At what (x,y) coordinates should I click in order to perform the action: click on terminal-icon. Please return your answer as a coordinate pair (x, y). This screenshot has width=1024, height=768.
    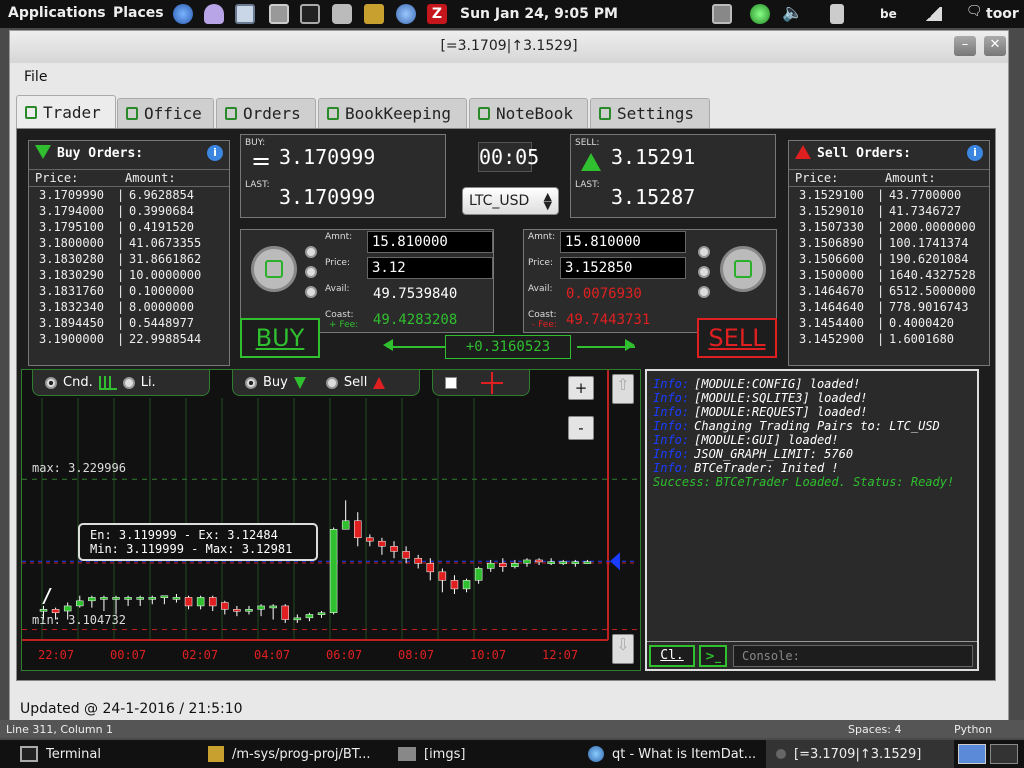
    Looking at the image, I should click on (310, 14).